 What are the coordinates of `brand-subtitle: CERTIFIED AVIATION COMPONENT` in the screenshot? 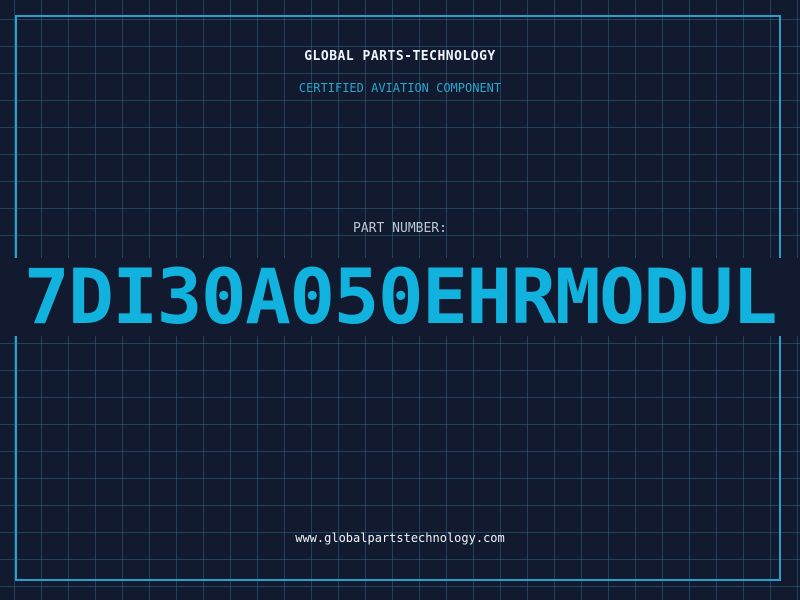 It's located at (400, 88).